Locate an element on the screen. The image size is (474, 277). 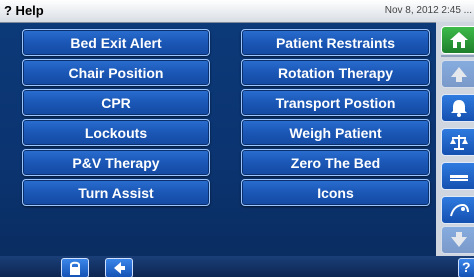
help-topic-button: Chair Position is located at coordinates (116, 72).